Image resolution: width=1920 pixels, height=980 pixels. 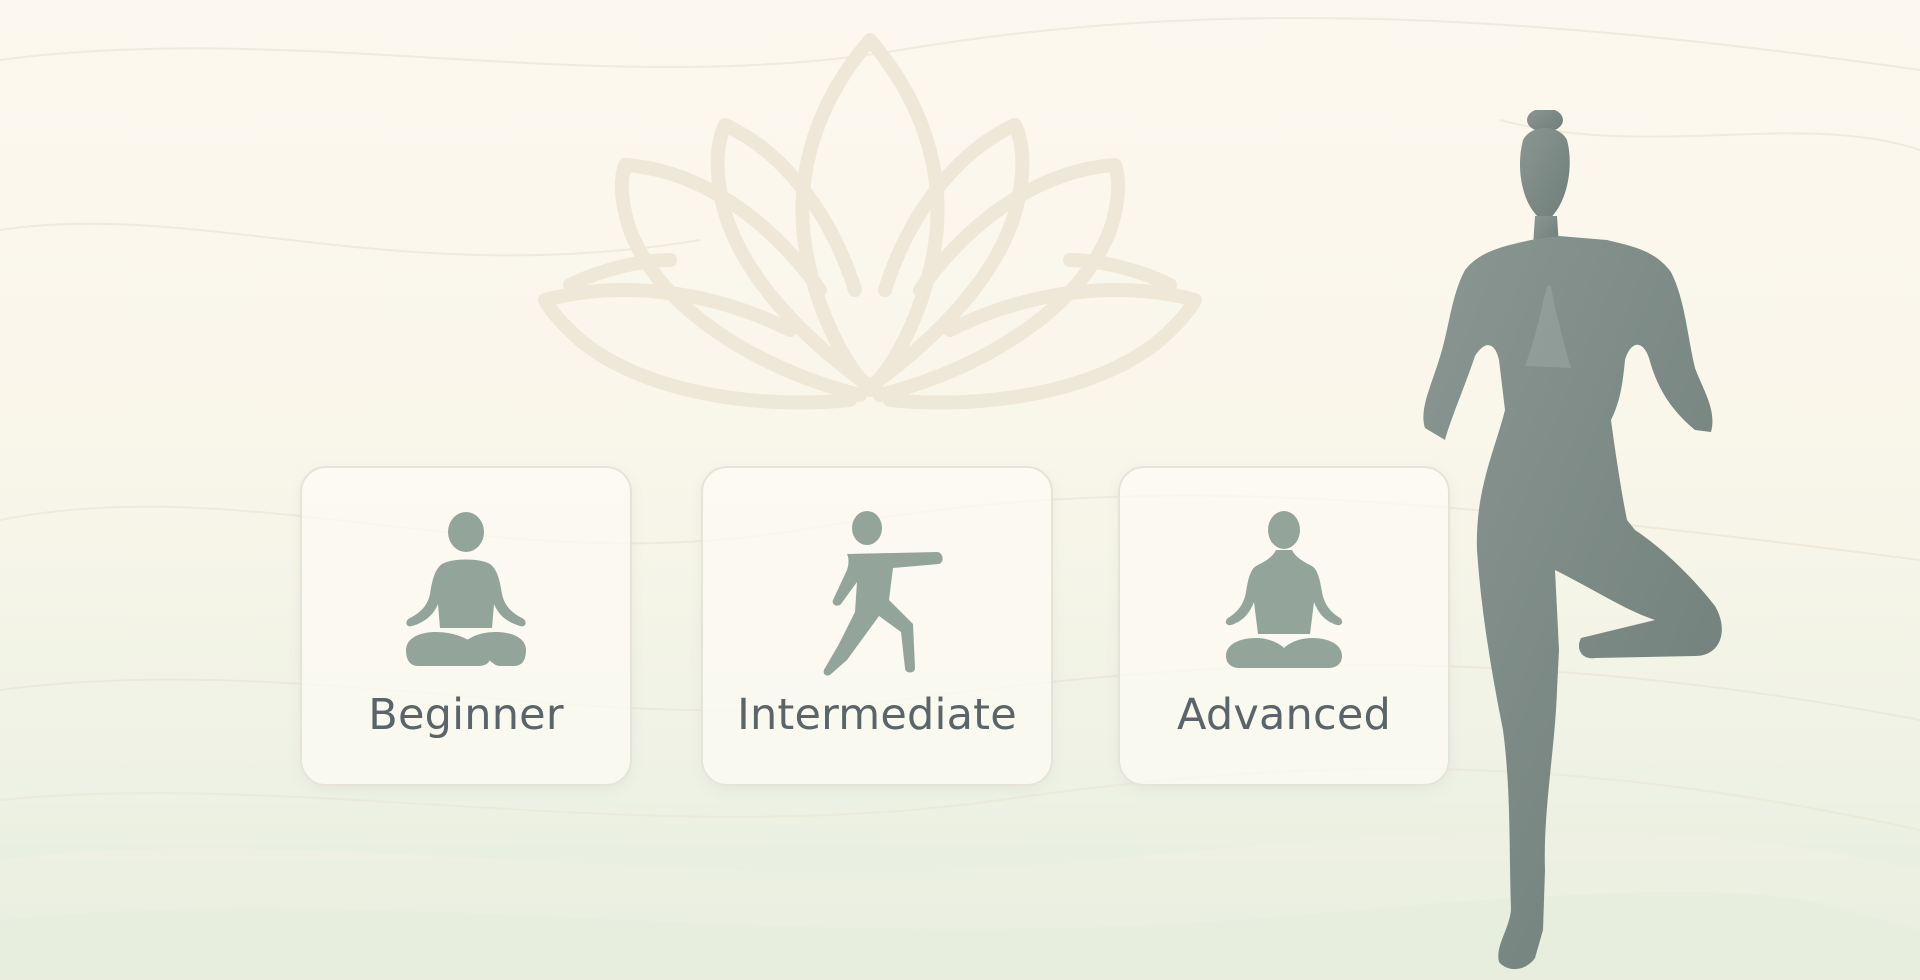 What do you see at coordinates (466, 589) in the screenshot?
I see `lotus-pose-icon` at bounding box center [466, 589].